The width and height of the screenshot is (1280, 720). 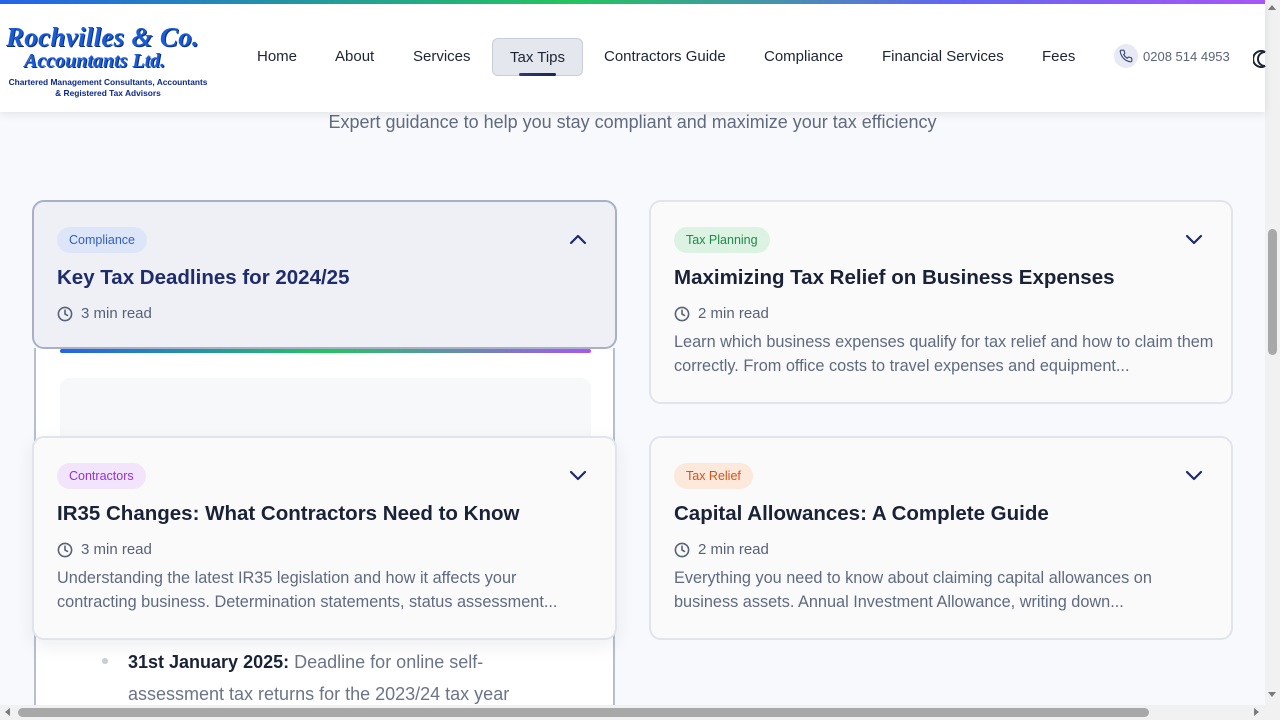 I want to click on logo-subname: Accountants Ltd., so click(x=95, y=61).